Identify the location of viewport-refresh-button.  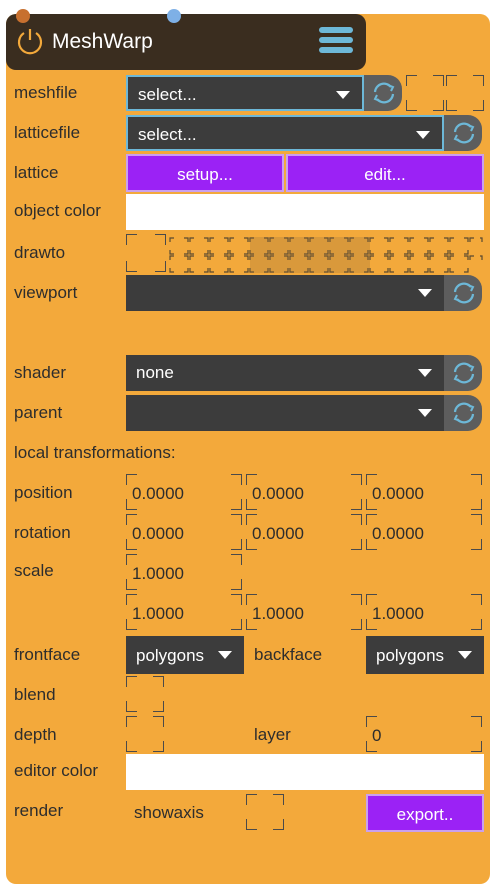
(463, 293).